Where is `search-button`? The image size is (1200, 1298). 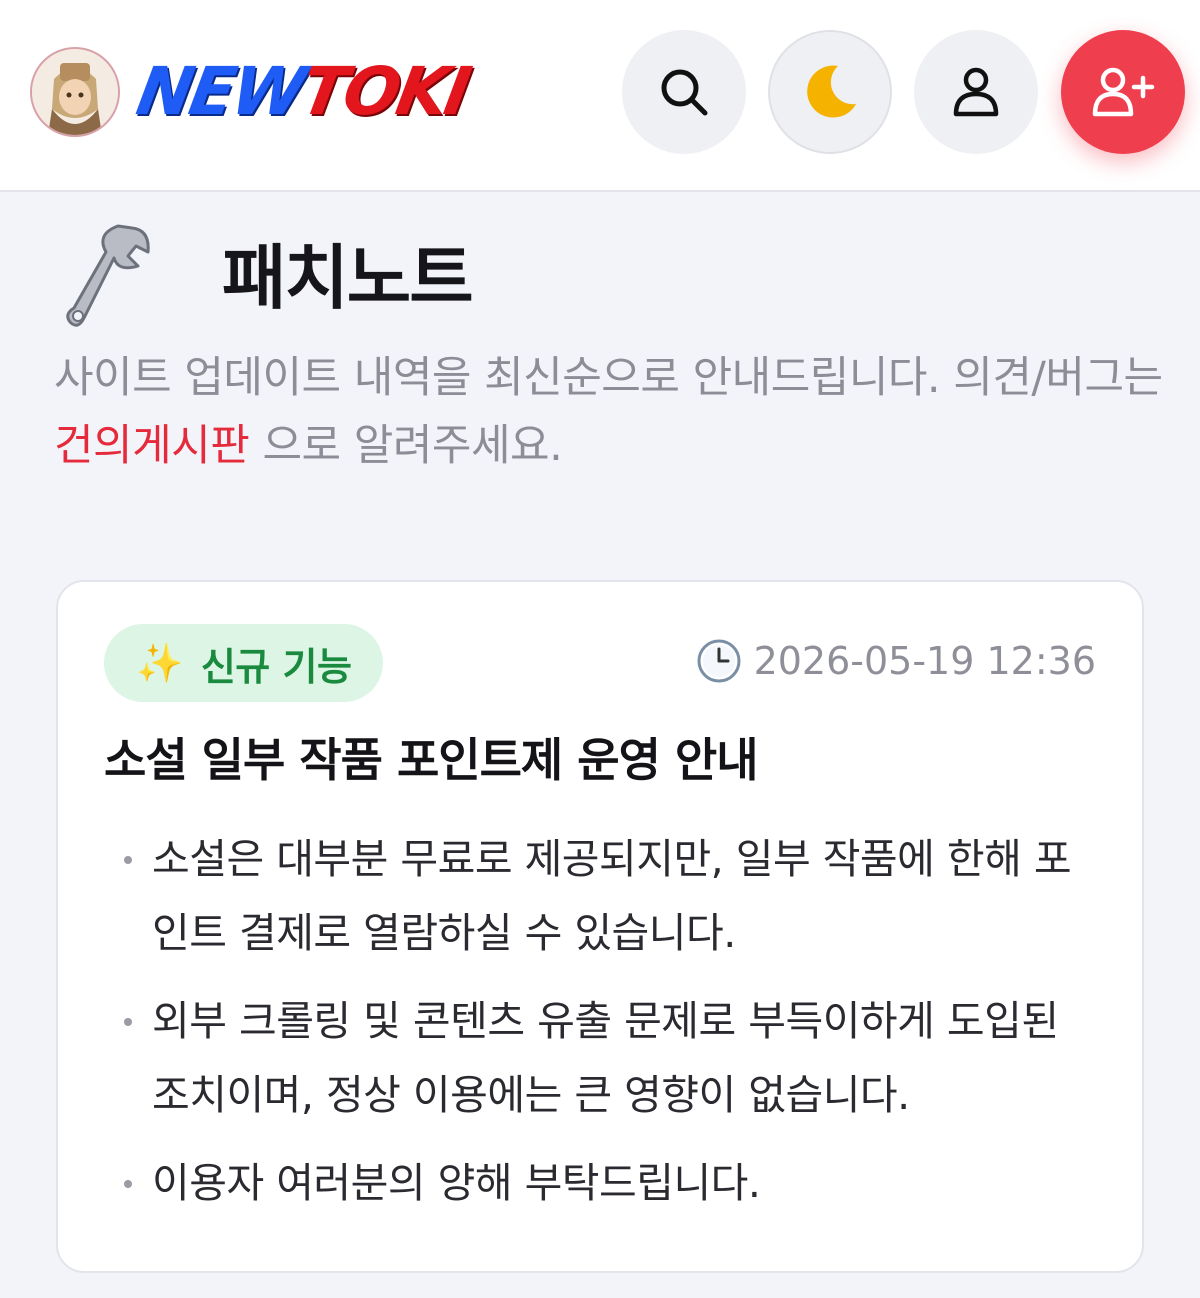
search-button is located at coordinates (684, 92).